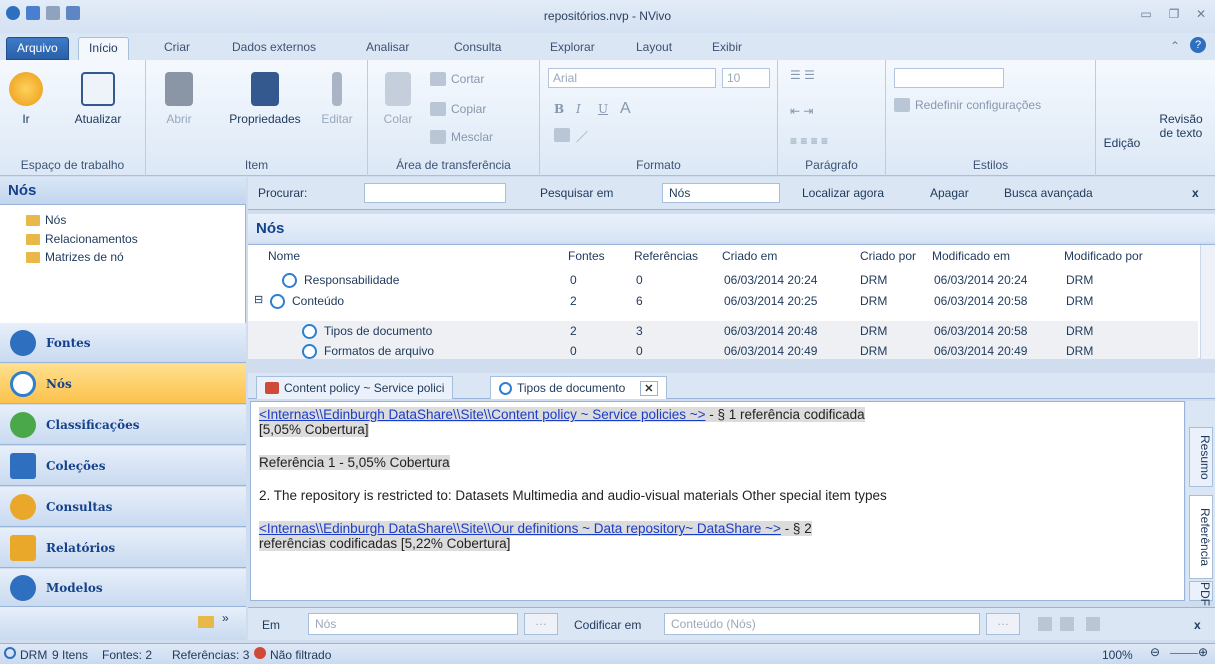 The height and width of the screenshot is (664, 1215). I want to click on busca-avancada-button: Busca avançada, so click(1048, 193).